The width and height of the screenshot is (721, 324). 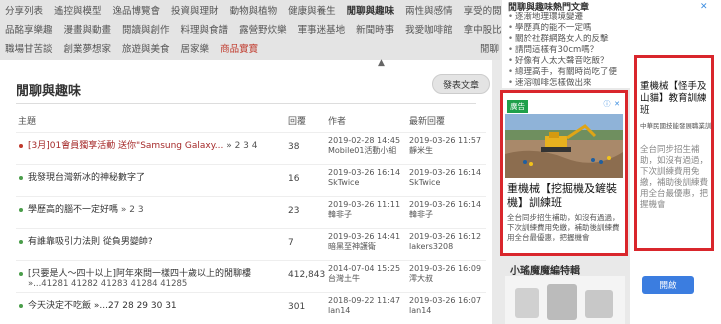 I want to click on hot-article-link: 速溶咖啡怎樣做出來, so click(x=568, y=83).